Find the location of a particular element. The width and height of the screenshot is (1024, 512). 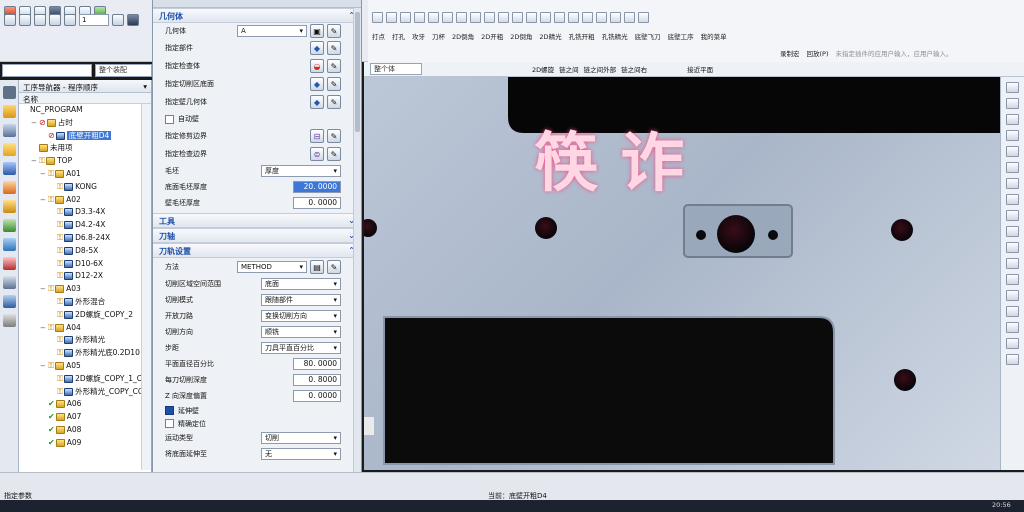

sub-item-2: 链之间外部 is located at coordinates (600, 69).